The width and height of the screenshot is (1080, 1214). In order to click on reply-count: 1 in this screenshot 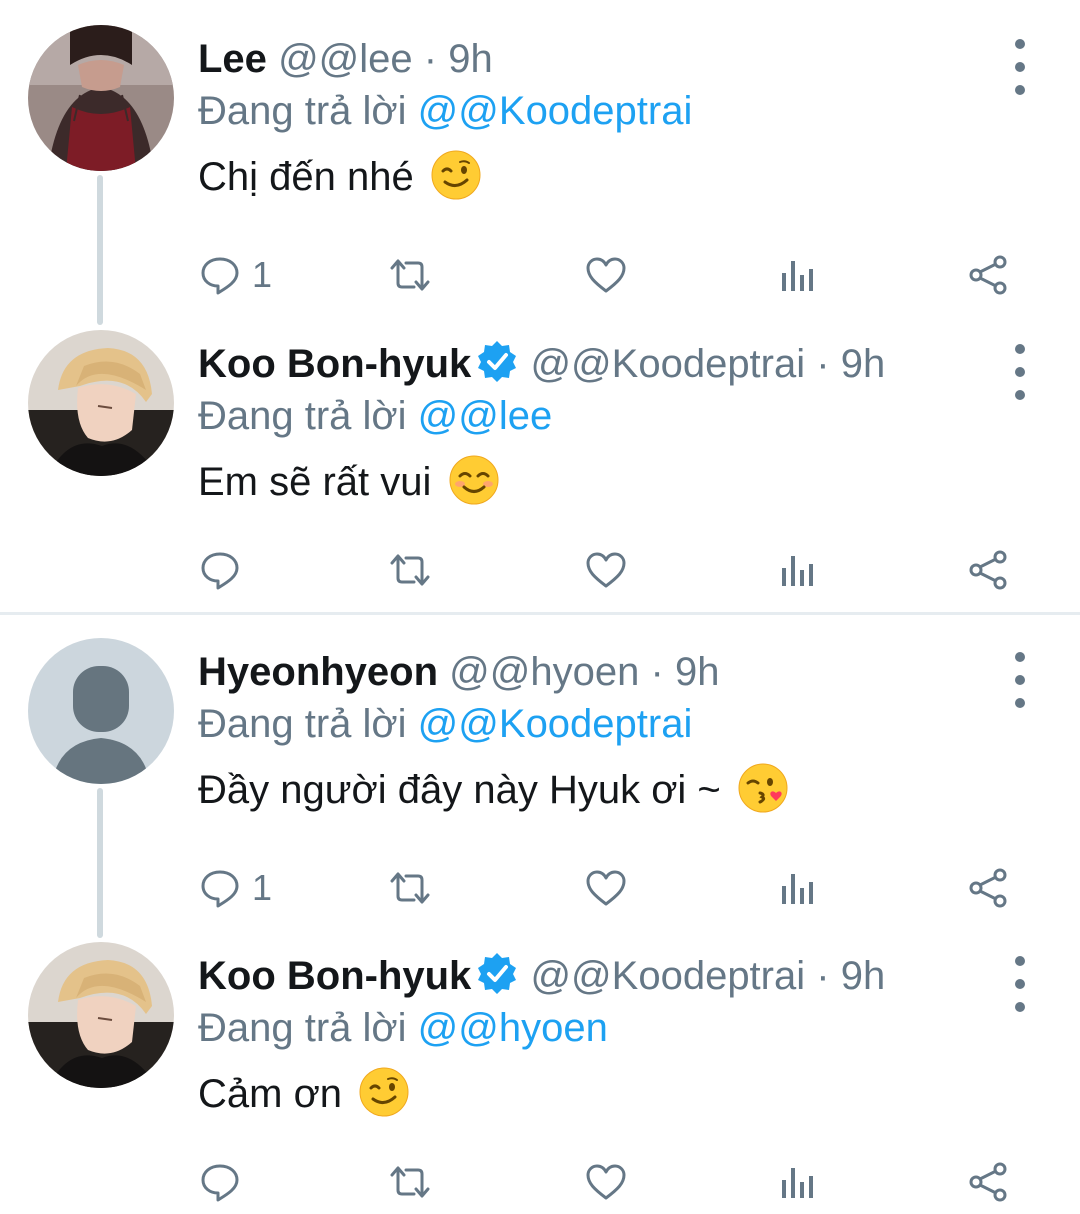, I will do `click(262, 274)`.